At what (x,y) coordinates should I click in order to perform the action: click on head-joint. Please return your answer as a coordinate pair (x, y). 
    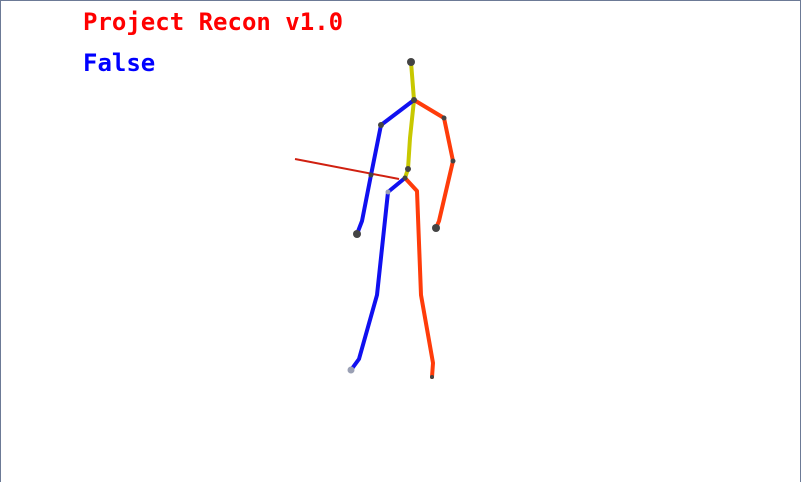
    Looking at the image, I should click on (411, 62).